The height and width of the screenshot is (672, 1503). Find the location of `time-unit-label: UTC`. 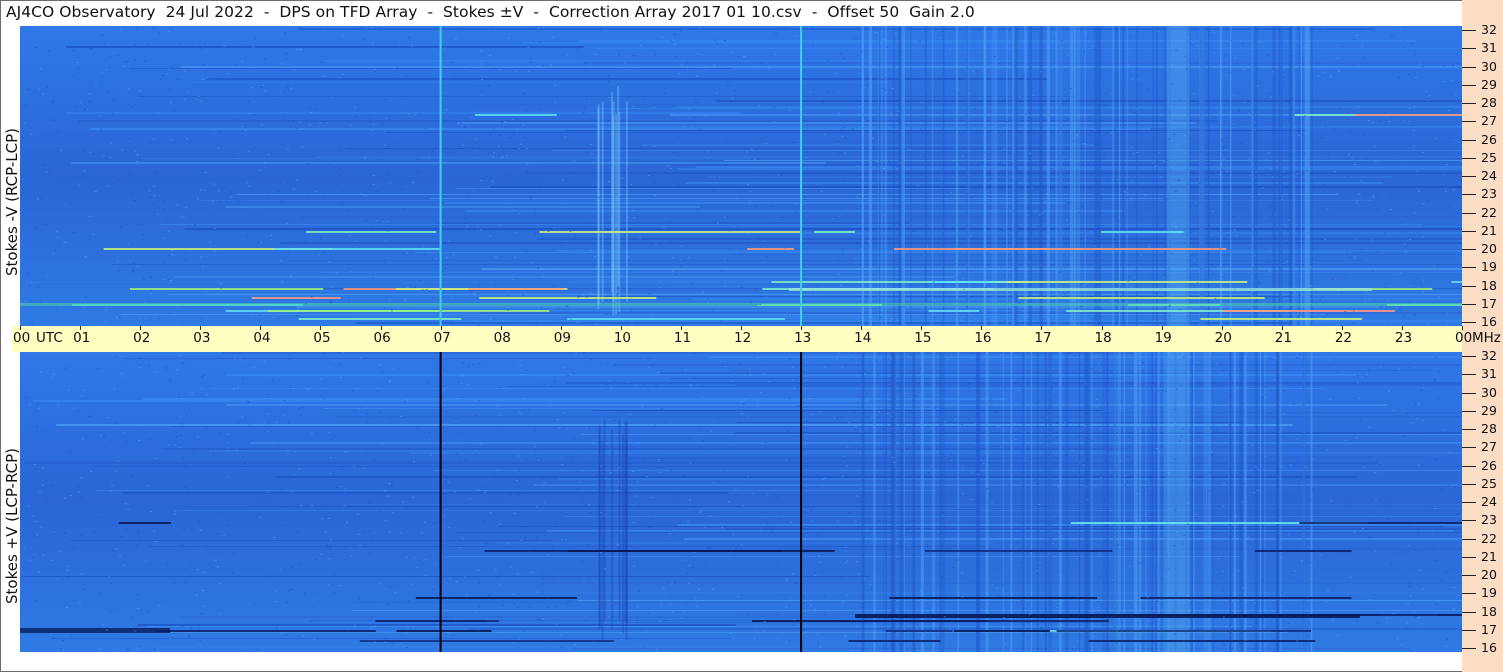

time-unit-label: UTC is located at coordinates (49, 338).